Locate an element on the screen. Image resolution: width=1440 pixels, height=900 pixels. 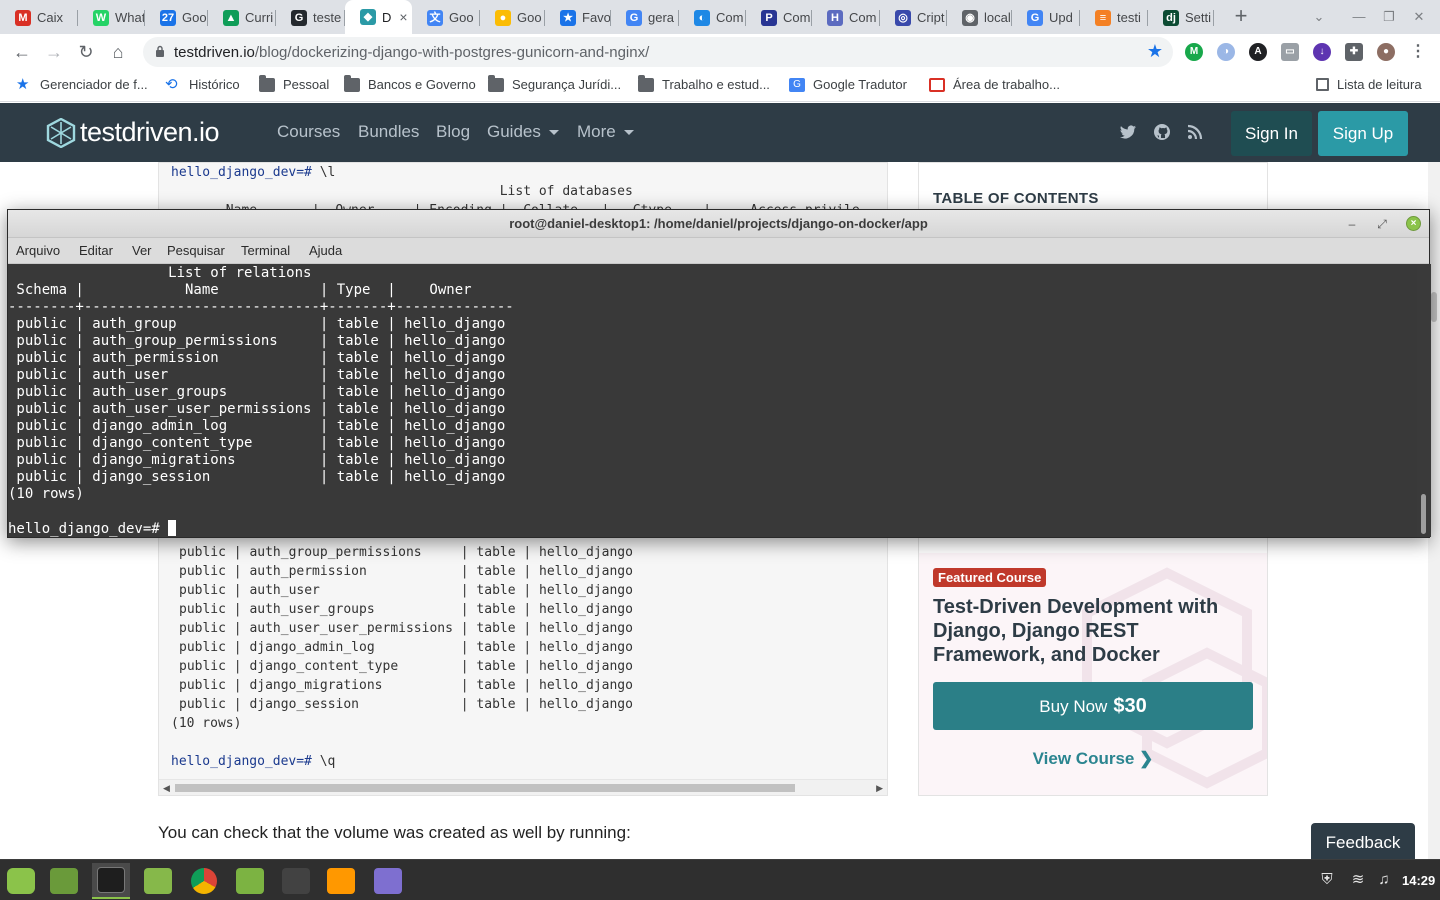
sign-in-button: Sign In is located at coordinates (1271, 133).